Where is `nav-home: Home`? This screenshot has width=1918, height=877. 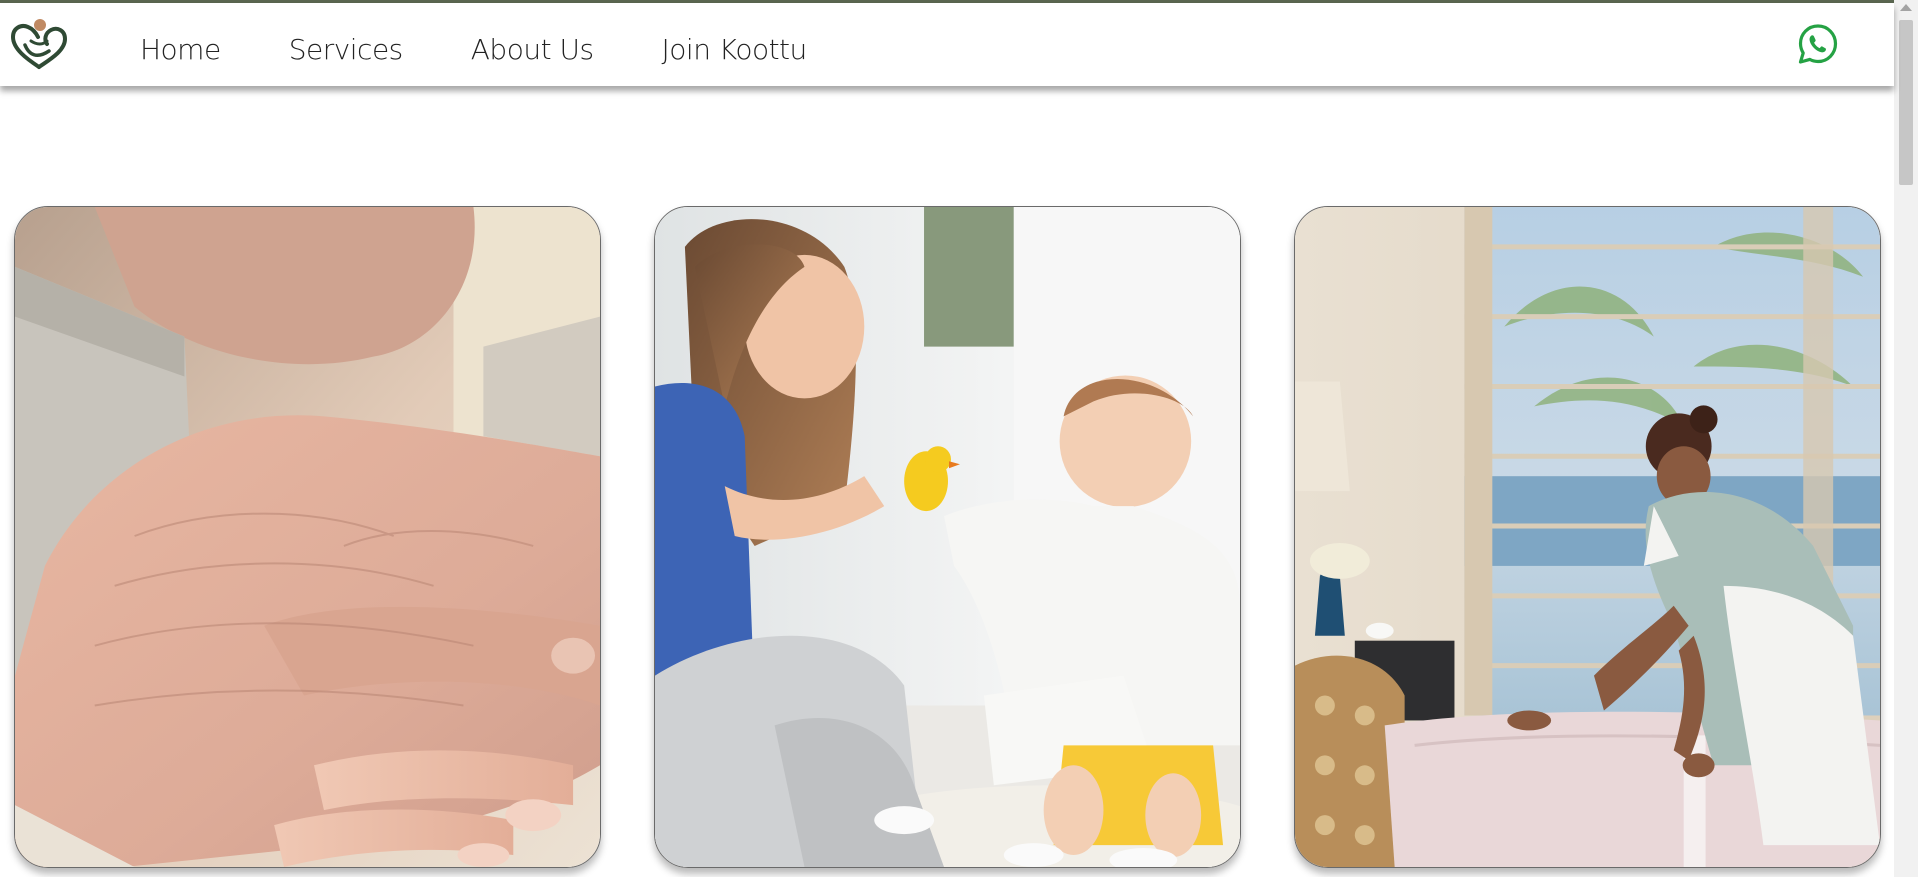
nav-home: Home is located at coordinates (180, 49).